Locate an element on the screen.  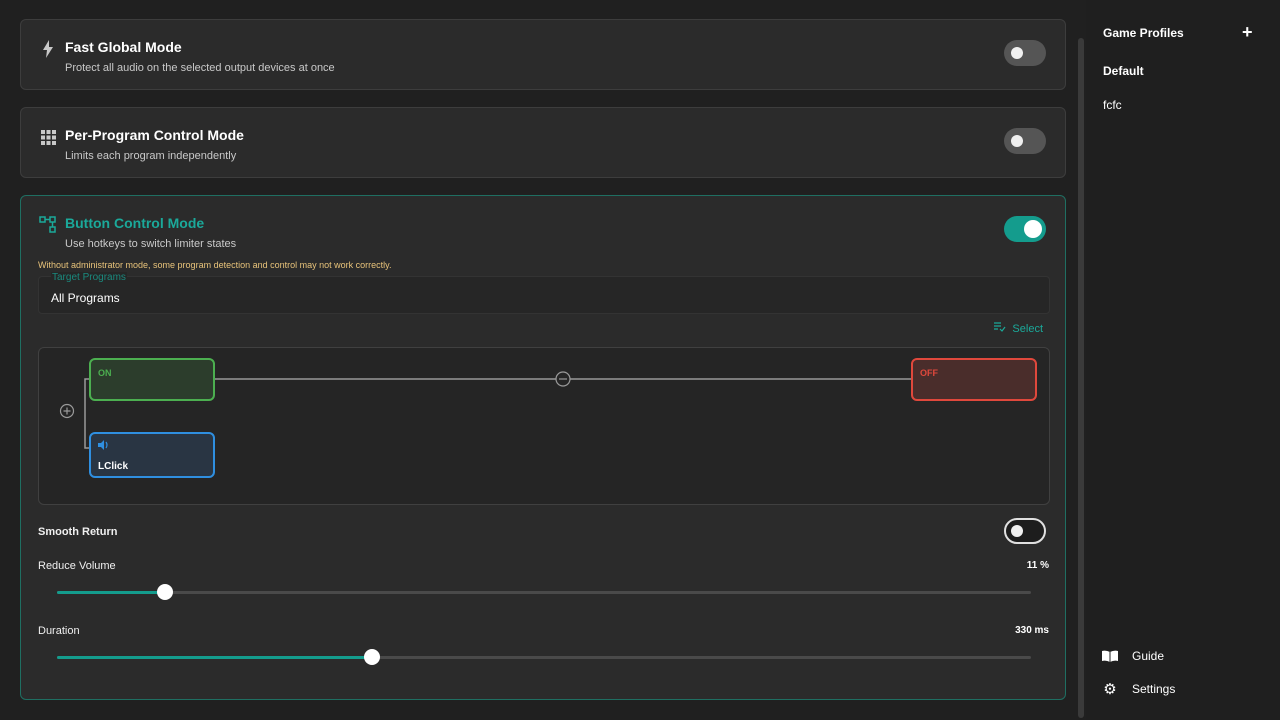
profile-item: fcfc is located at coordinates (1112, 105).